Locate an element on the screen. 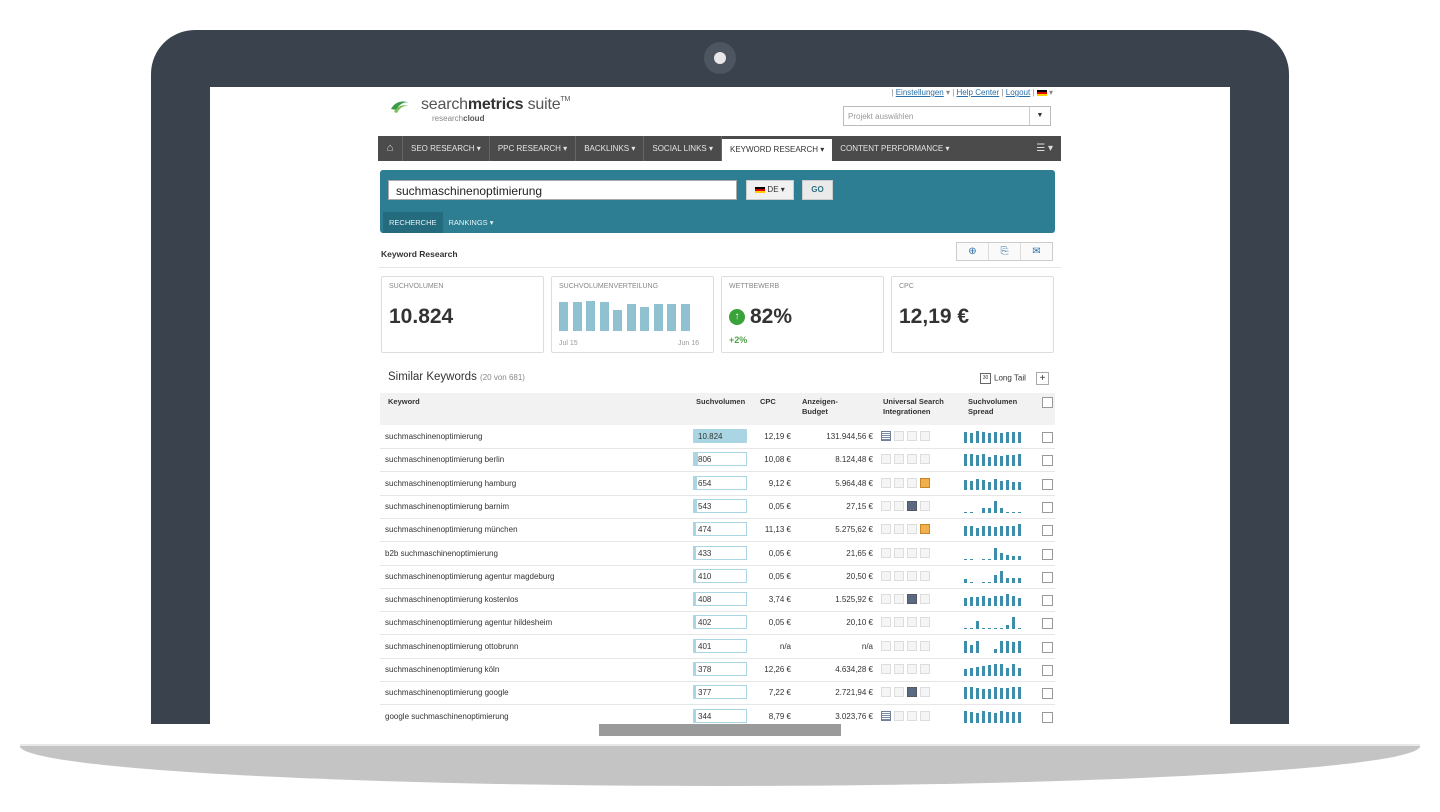  budget-cell: 1.525,92 € is located at coordinates (854, 600).